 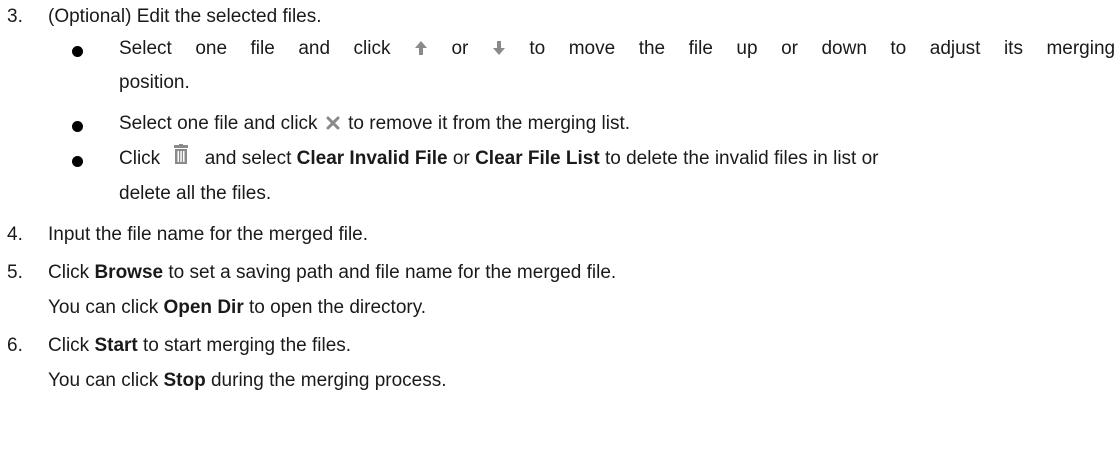 I want to click on text-segment: Select one file and click, so click(x=221, y=123).